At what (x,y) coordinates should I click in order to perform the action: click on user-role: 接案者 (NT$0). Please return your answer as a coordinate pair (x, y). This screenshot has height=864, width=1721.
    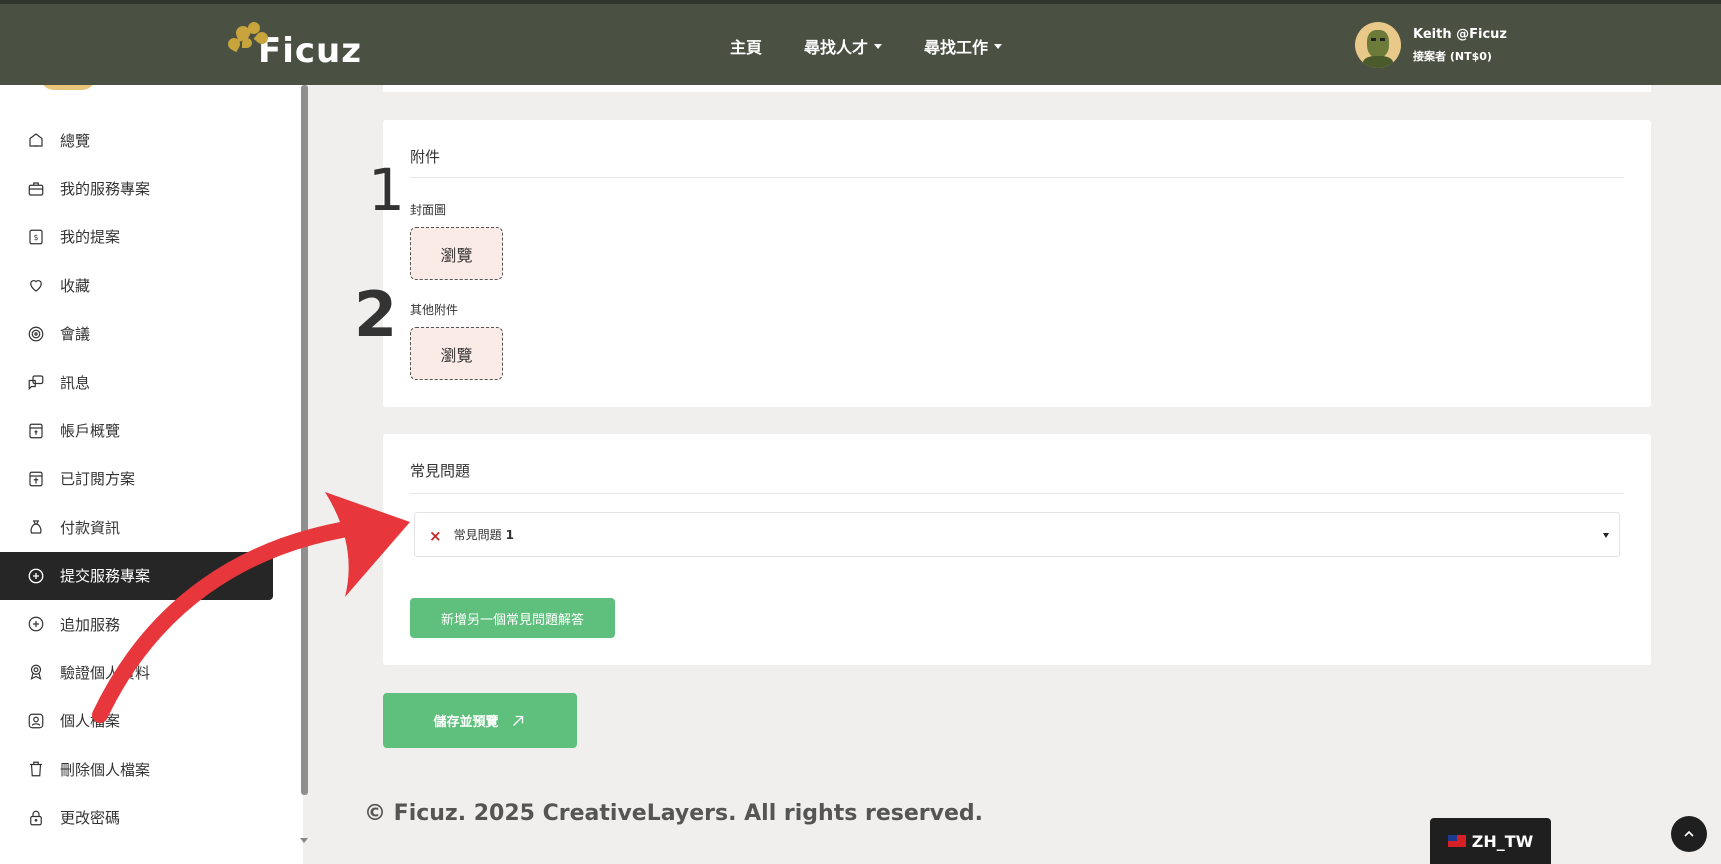
    Looking at the image, I should click on (1452, 56).